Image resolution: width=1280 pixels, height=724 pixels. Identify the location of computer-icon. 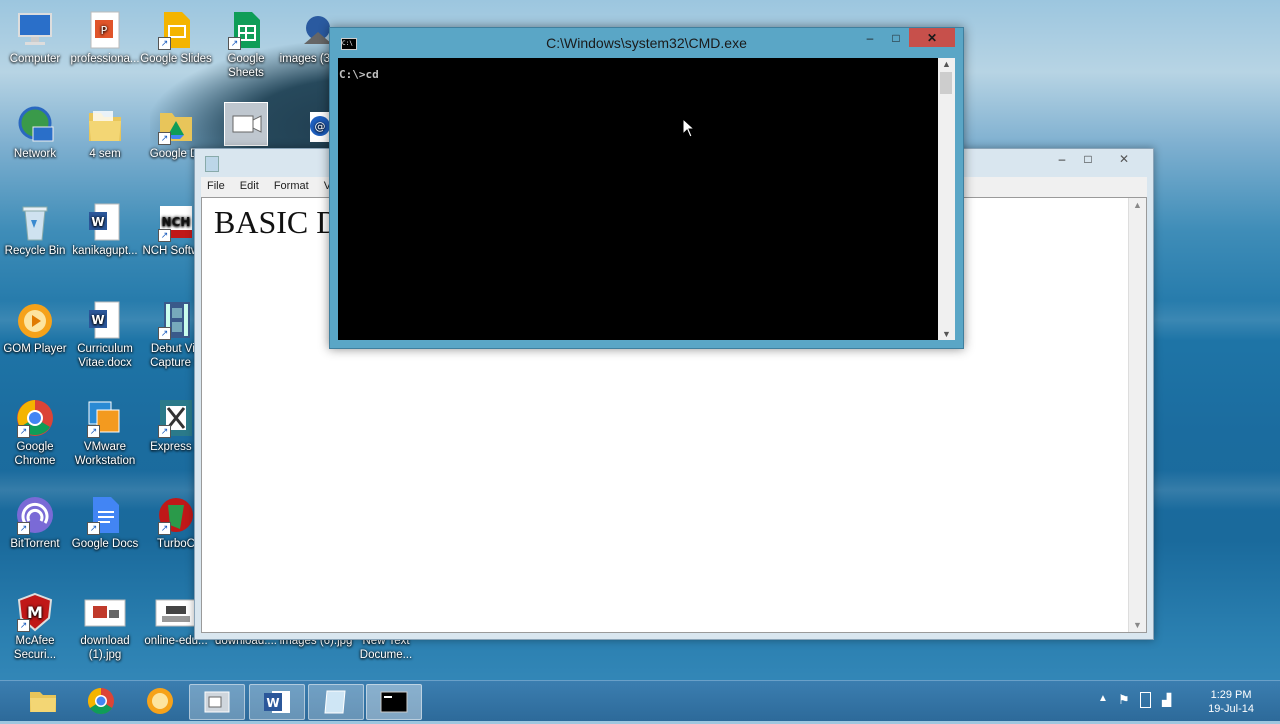
(35, 30).